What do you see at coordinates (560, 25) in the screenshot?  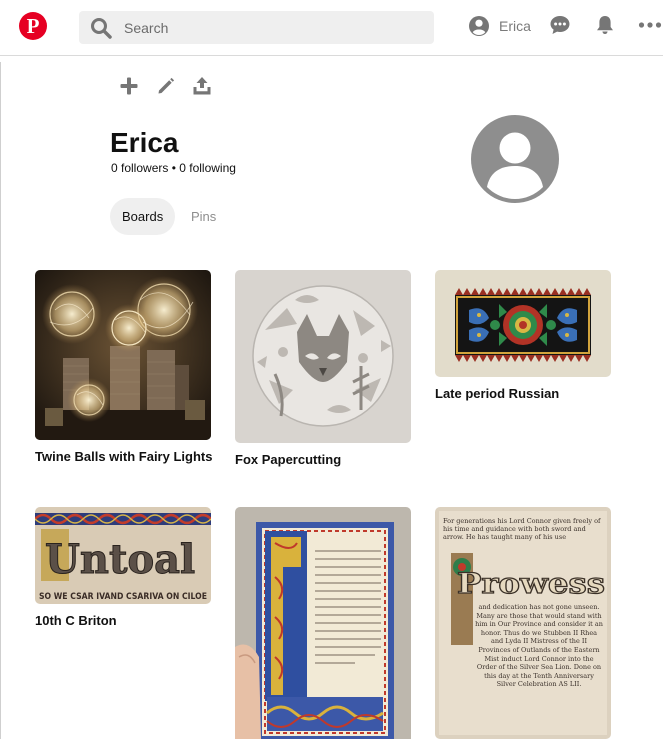 I see `chat-icon` at bounding box center [560, 25].